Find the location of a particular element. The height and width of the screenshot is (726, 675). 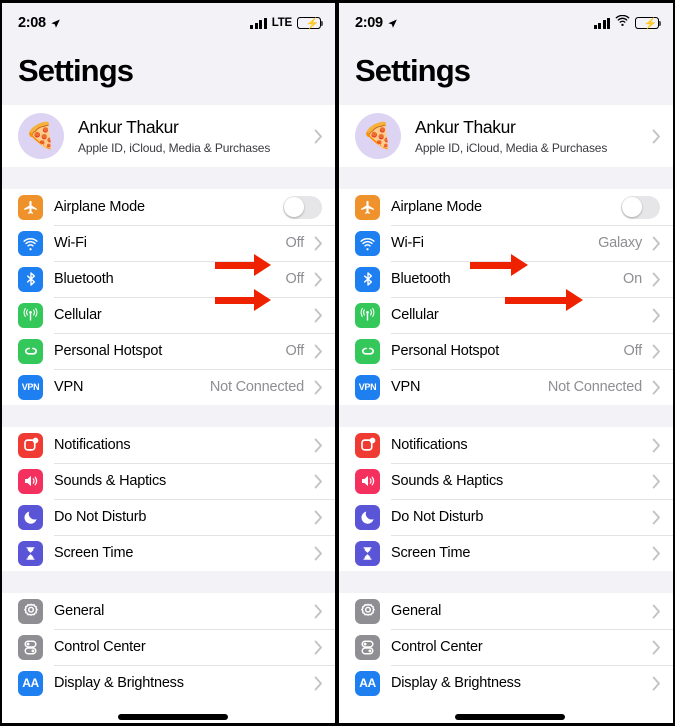

row-label: Control Center is located at coordinates (100, 647).